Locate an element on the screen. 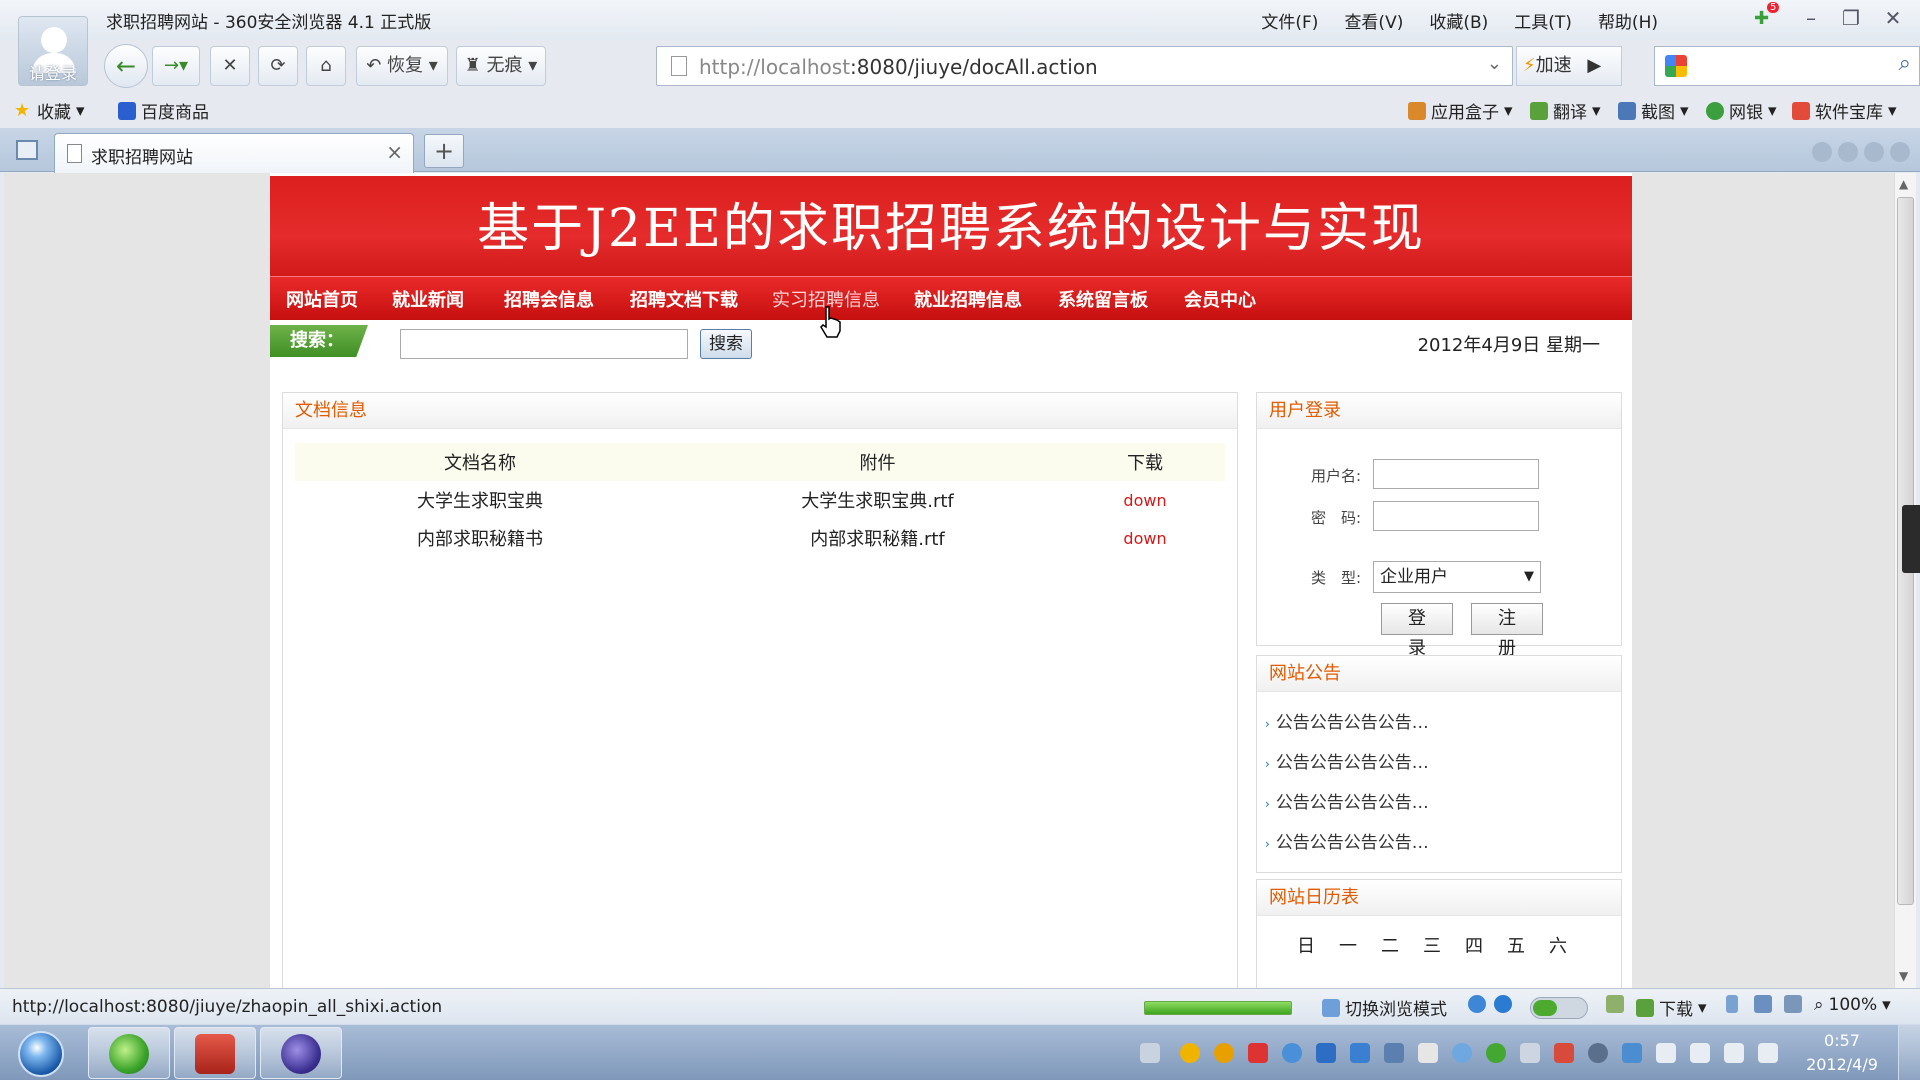 Image resolution: width=1920 pixels, height=1080 pixels. close-window-button: ✕ is located at coordinates (1893, 19).